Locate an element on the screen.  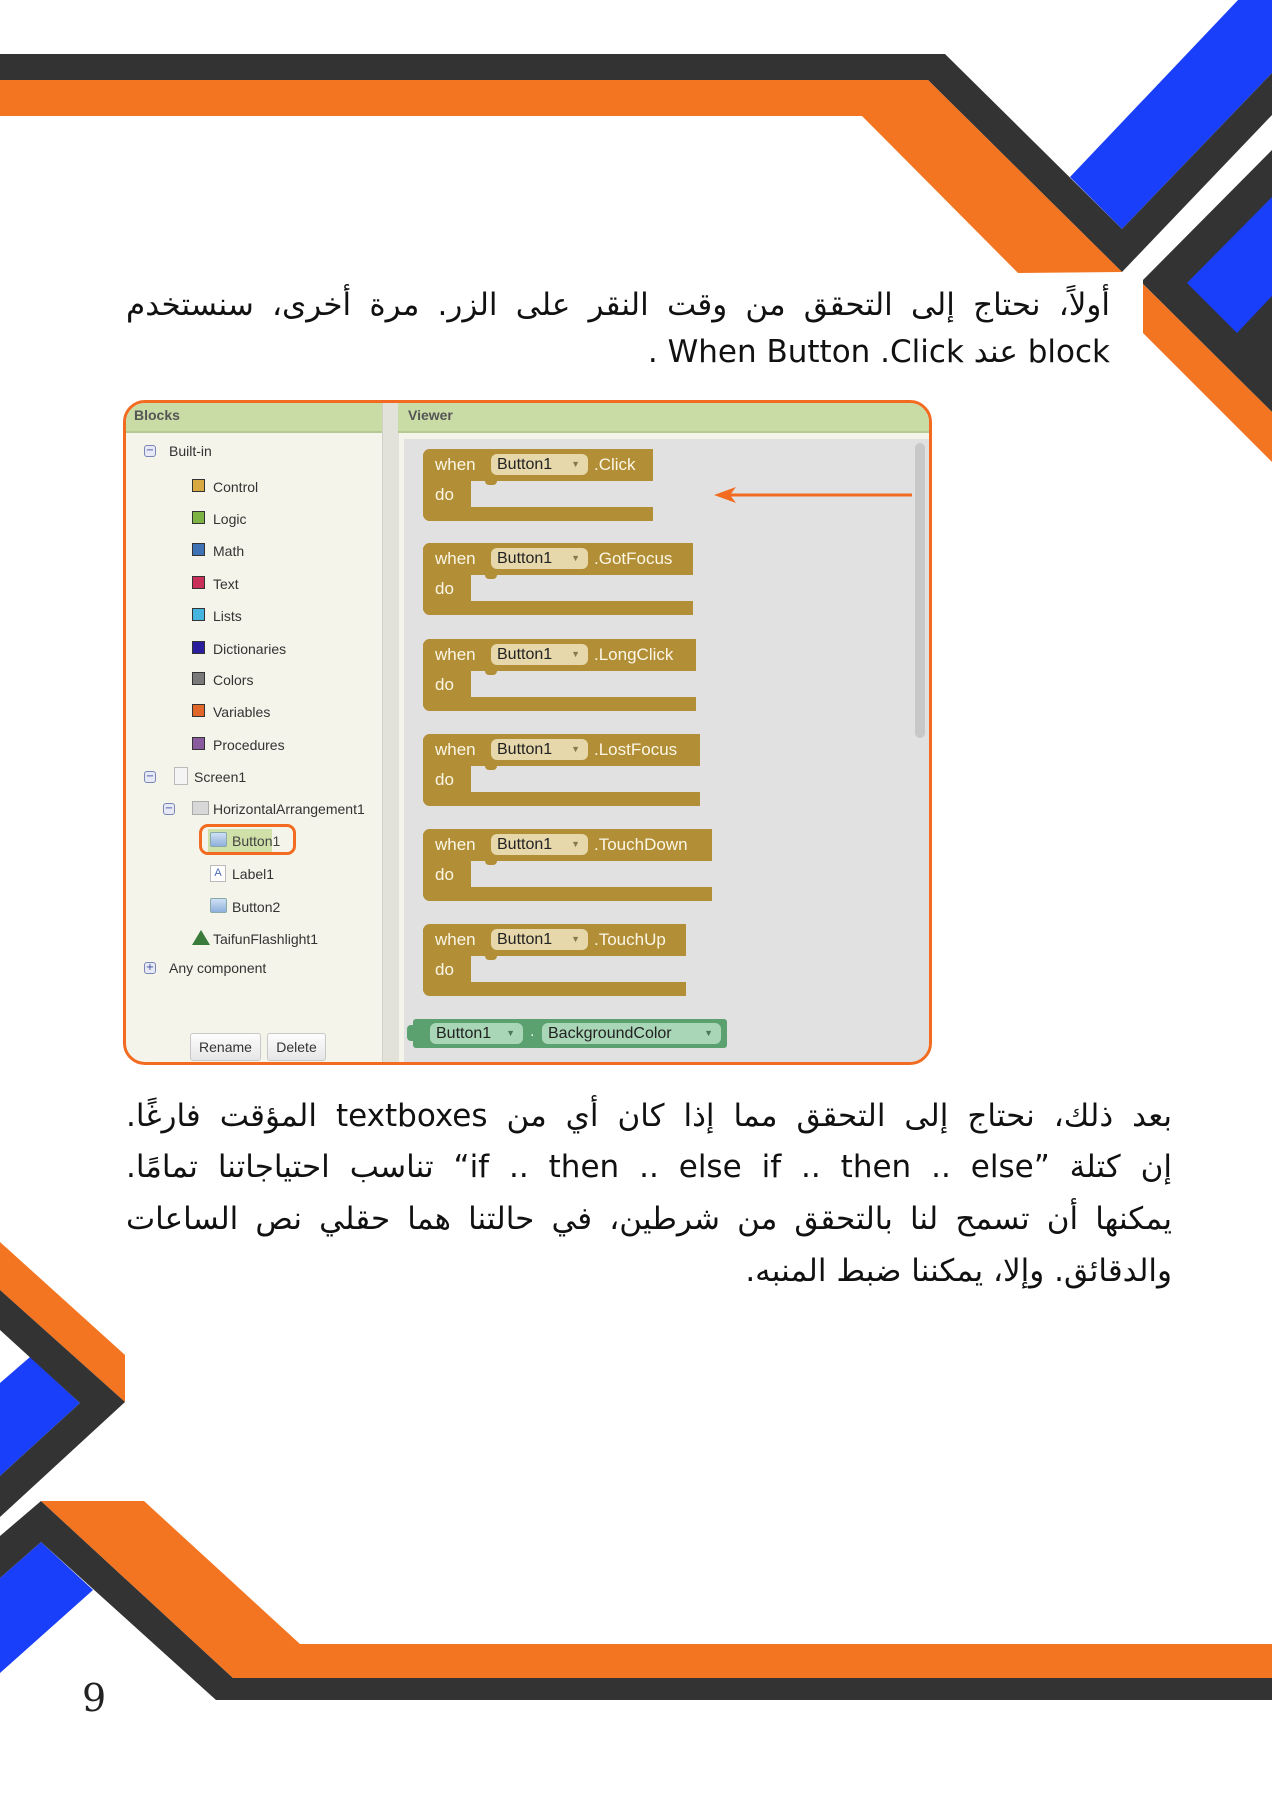
tree-item-screen1: − Screen1 is located at coordinates (254, 777).